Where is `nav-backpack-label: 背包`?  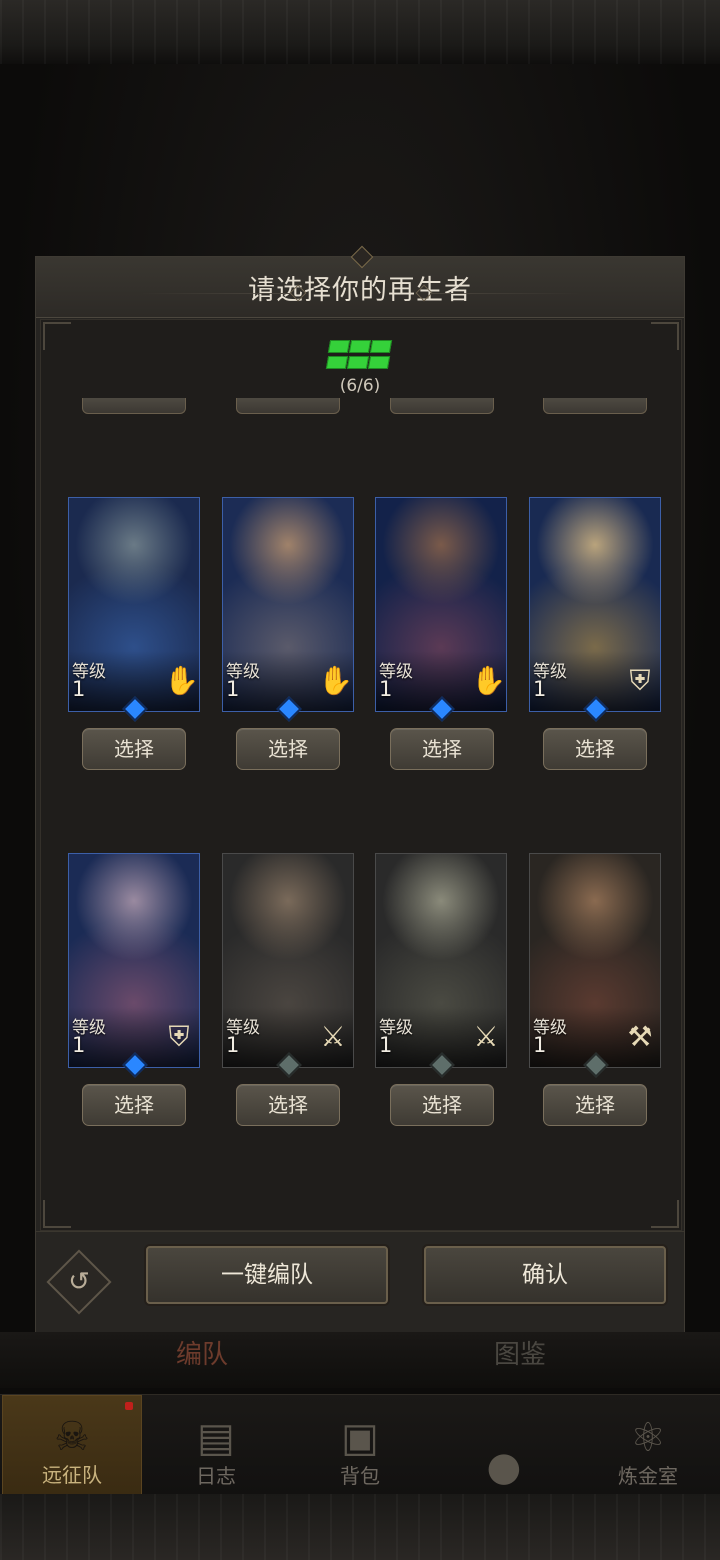 nav-backpack-label: 背包 is located at coordinates (360, 1476).